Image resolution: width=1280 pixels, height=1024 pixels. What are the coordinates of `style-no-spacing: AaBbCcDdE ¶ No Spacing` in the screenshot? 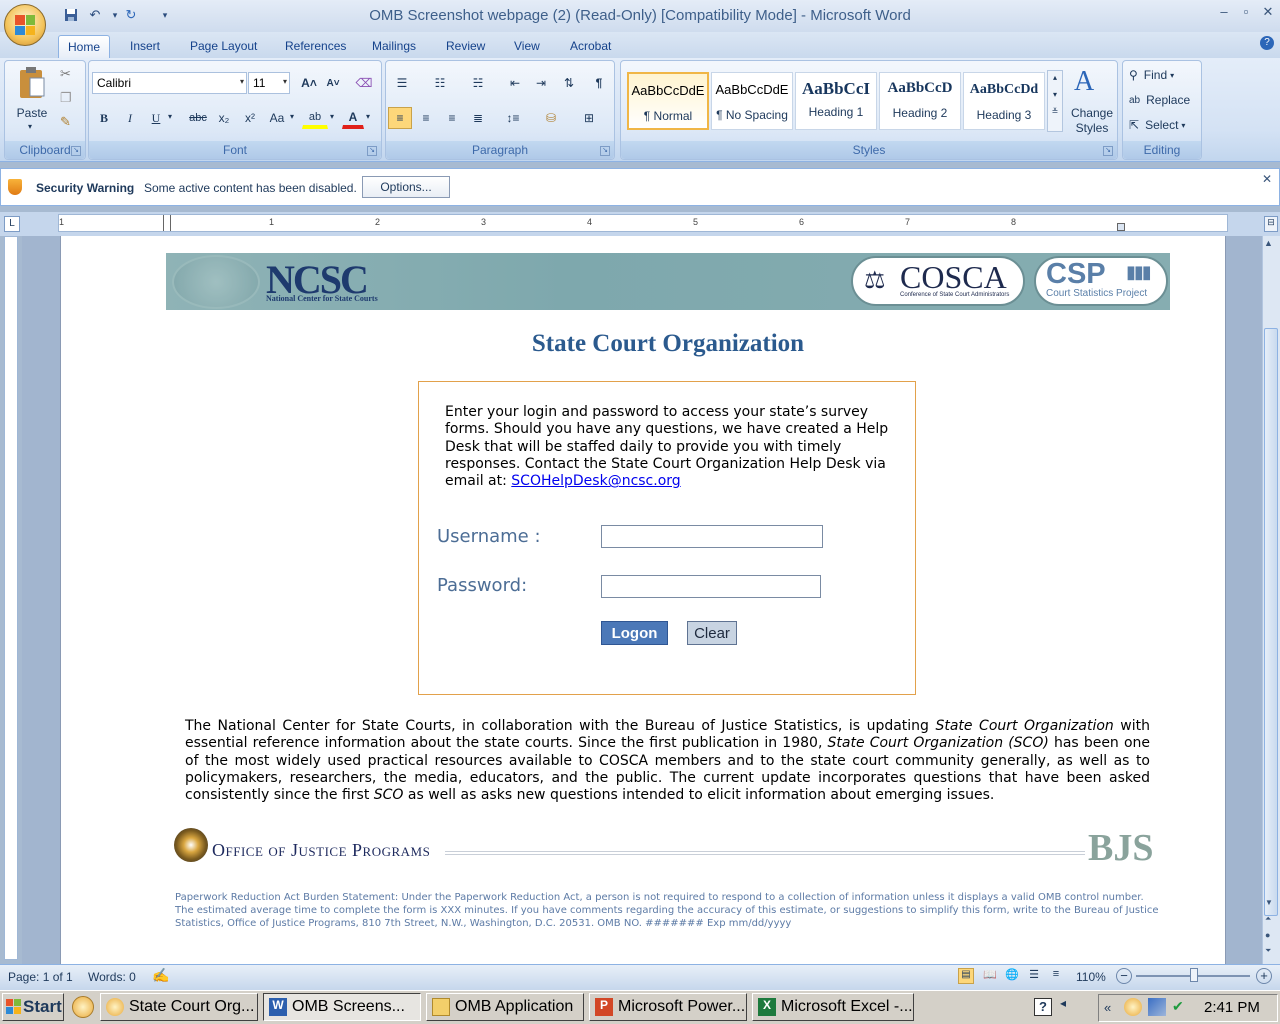 It's located at (752, 101).